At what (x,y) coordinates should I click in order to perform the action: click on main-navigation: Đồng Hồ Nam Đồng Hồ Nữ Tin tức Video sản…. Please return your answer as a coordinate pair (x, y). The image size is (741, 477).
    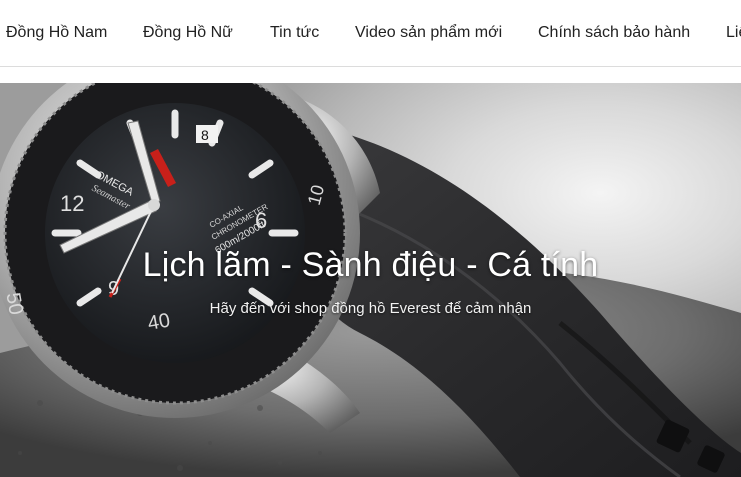
    Looking at the image, I should click on (370, 33).